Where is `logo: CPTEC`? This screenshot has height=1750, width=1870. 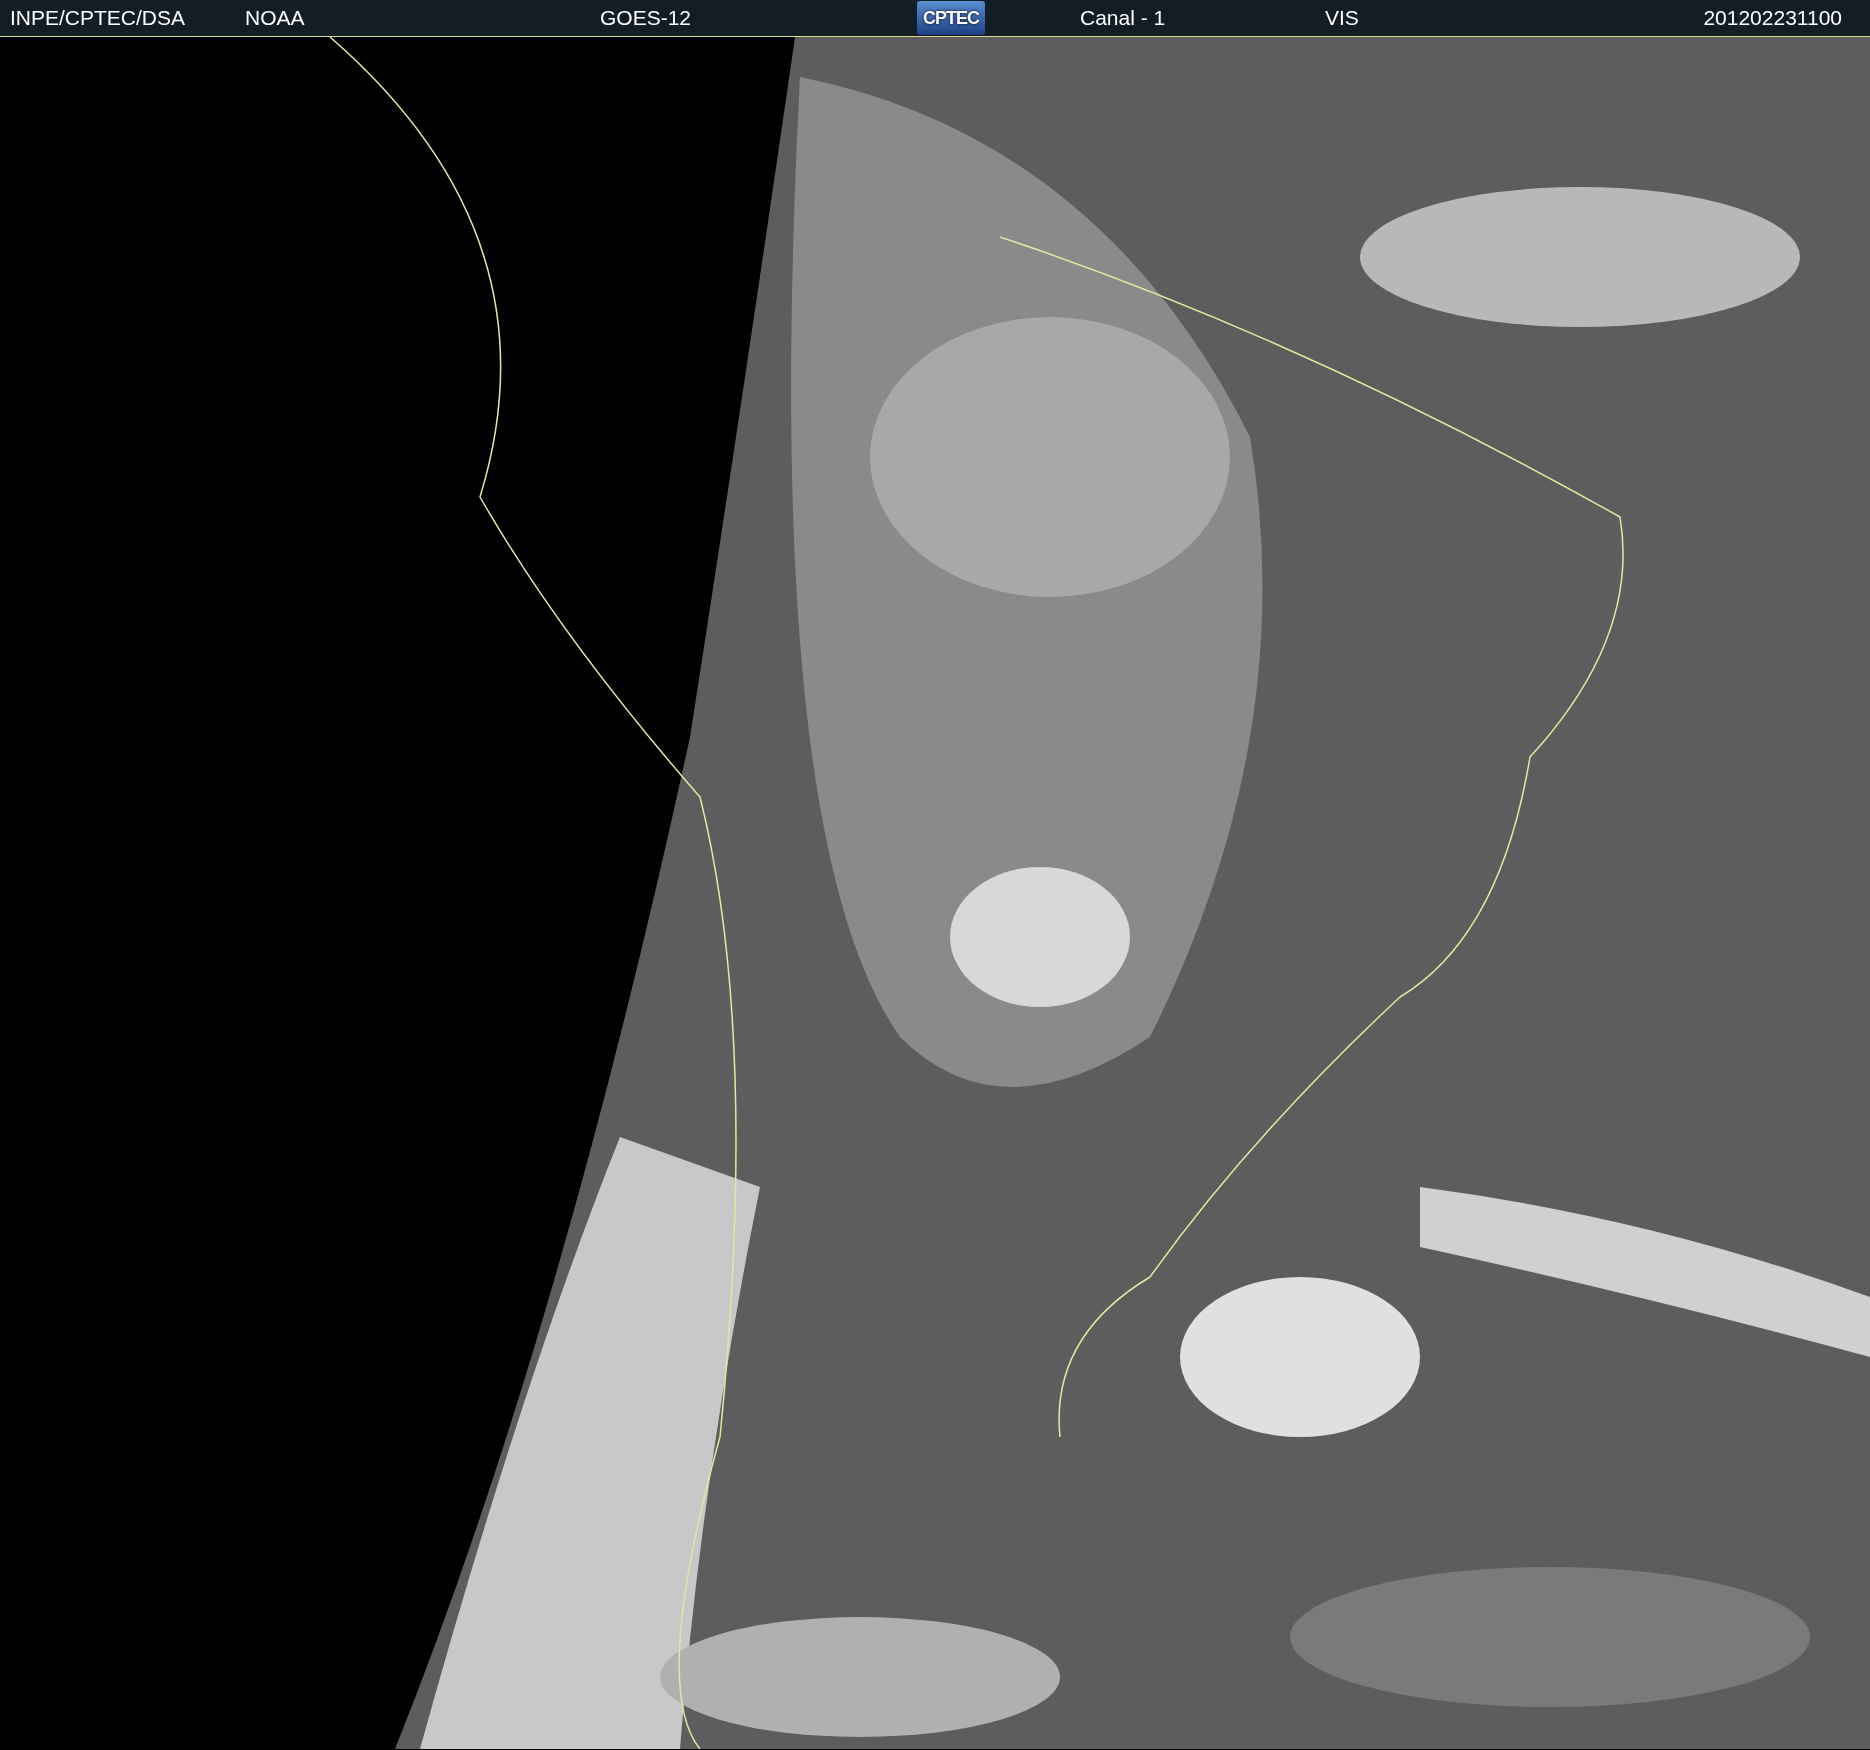
logo: CPTEC is located at coordinates (951, 18).